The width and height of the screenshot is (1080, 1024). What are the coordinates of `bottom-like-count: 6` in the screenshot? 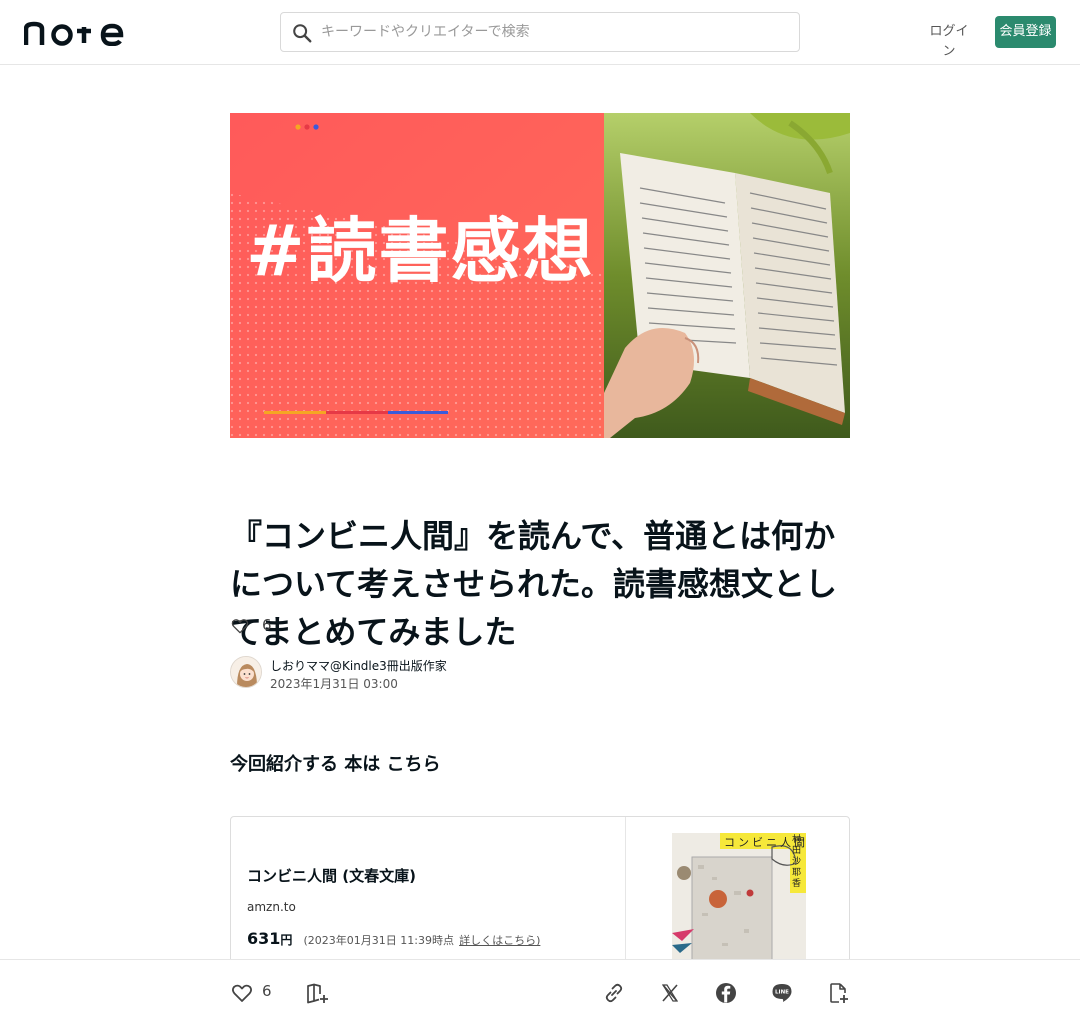 It's located at (267, 991).